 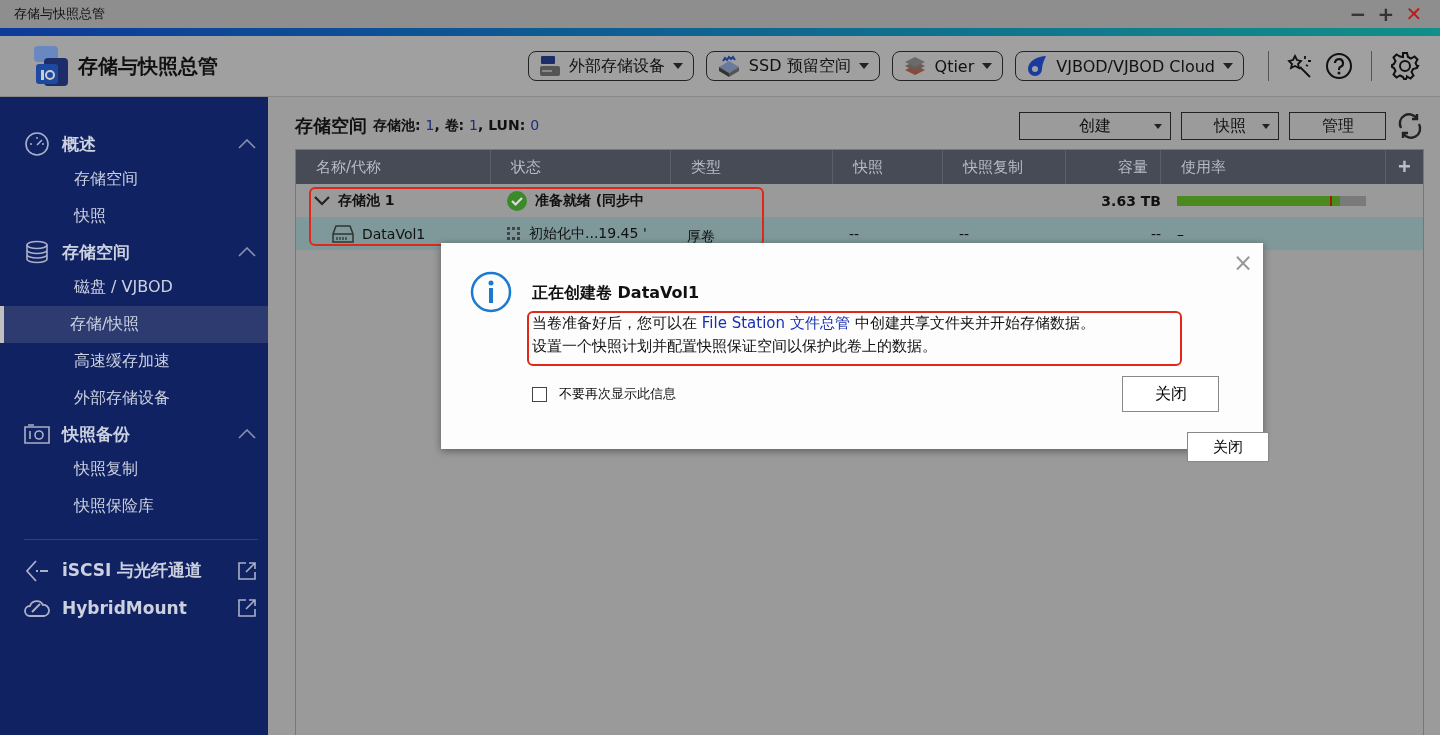 I want to click on table-cell: 厚卷, so click(x=701, y=236).